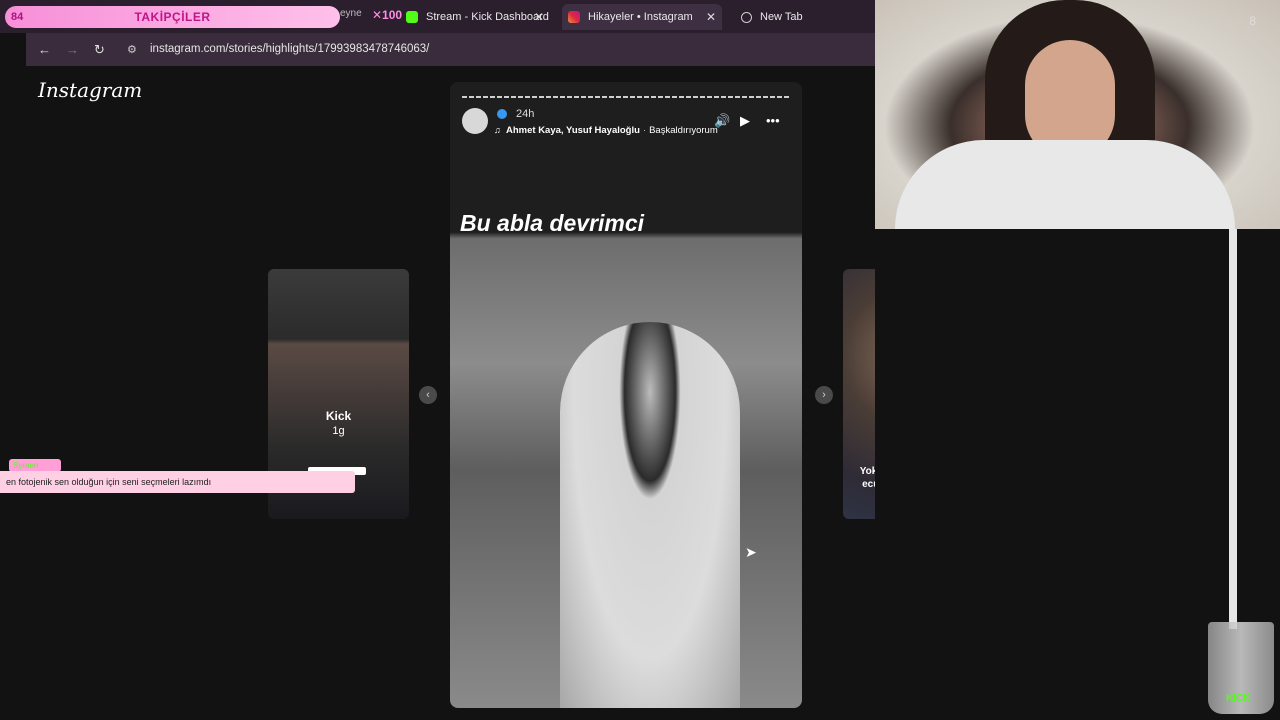 The image size is (1280, 720). What do you see at coordinates (338, 416) in the screenshot?
I see `story-username: Kick` at bounding box center [338, 416].